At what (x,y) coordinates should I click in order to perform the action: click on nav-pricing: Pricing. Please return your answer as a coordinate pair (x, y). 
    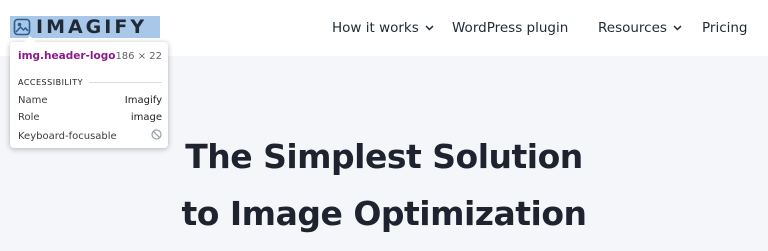
    Looking at the image, I should click on (725, 28).